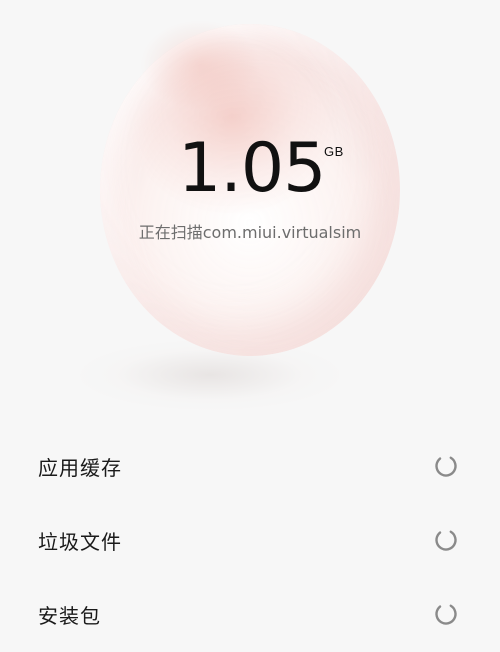 This screenshot has width=500, height=652. What do you see at coordinates (252, 168) in the screenshot?
I see `scanned-size-value: 1.05` at bounding box center [252, 168].